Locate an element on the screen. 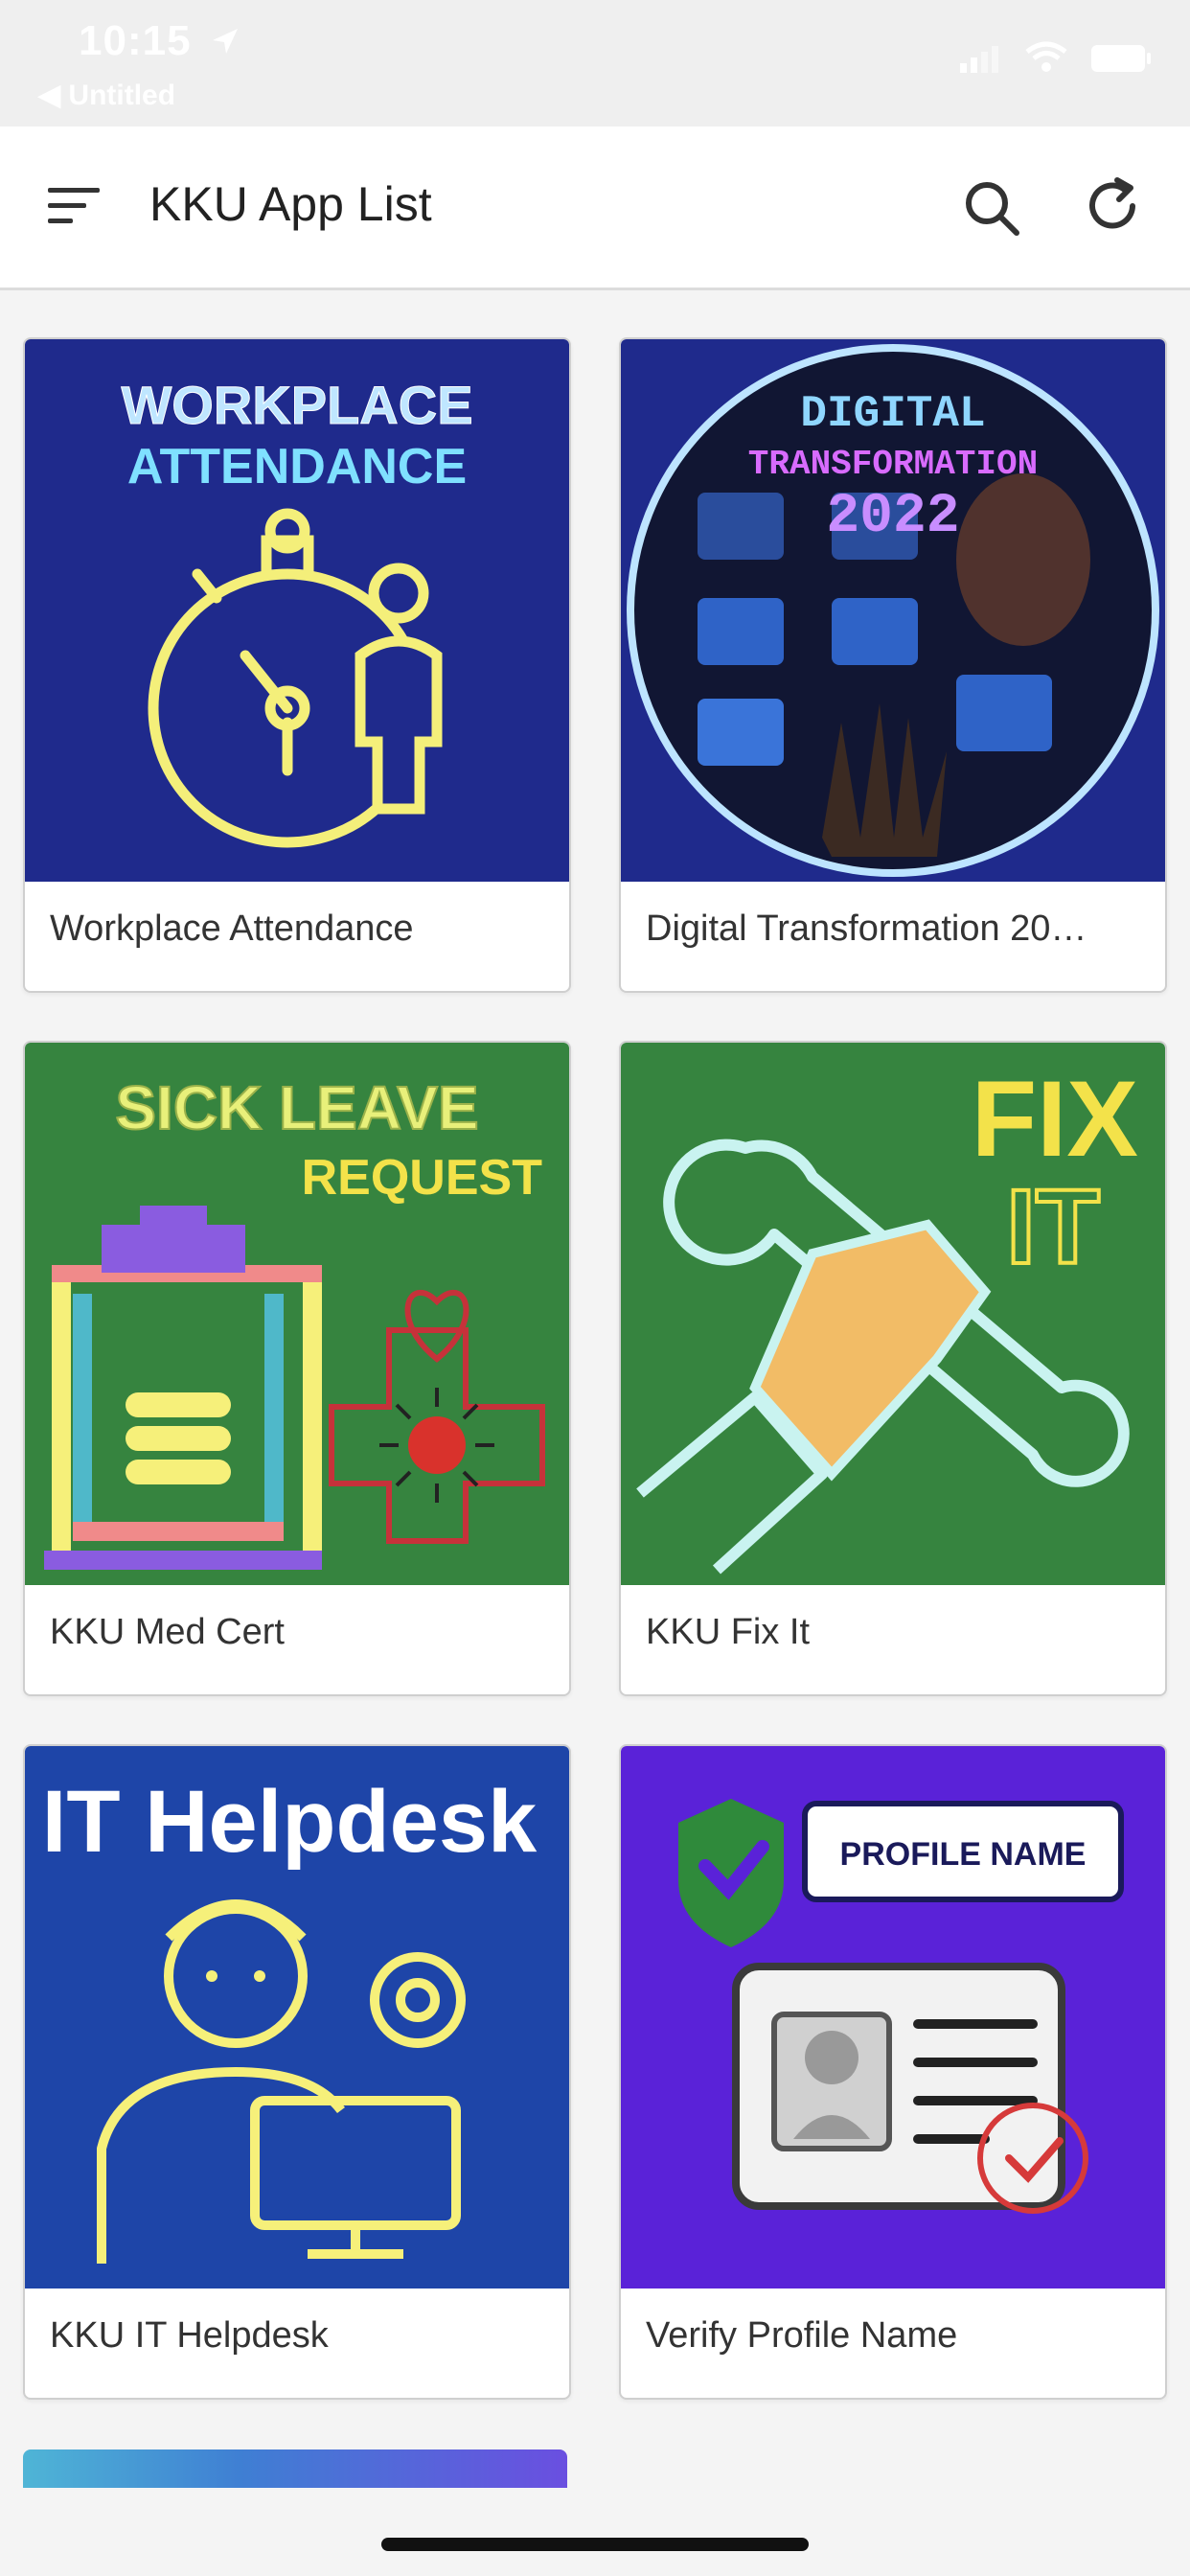  app-card-label: Workplace Attendance is located at coordinates (232, 928).